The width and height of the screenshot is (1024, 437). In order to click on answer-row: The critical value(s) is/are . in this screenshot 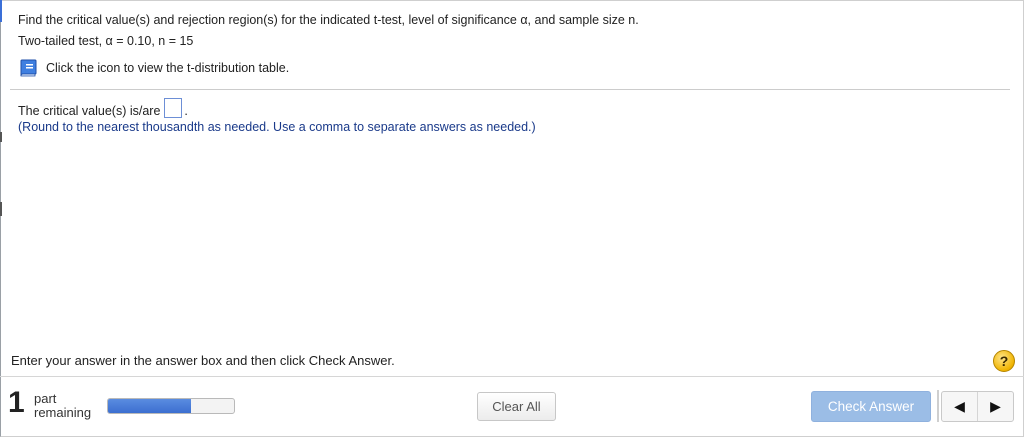, I will do `click(103, 108)`.